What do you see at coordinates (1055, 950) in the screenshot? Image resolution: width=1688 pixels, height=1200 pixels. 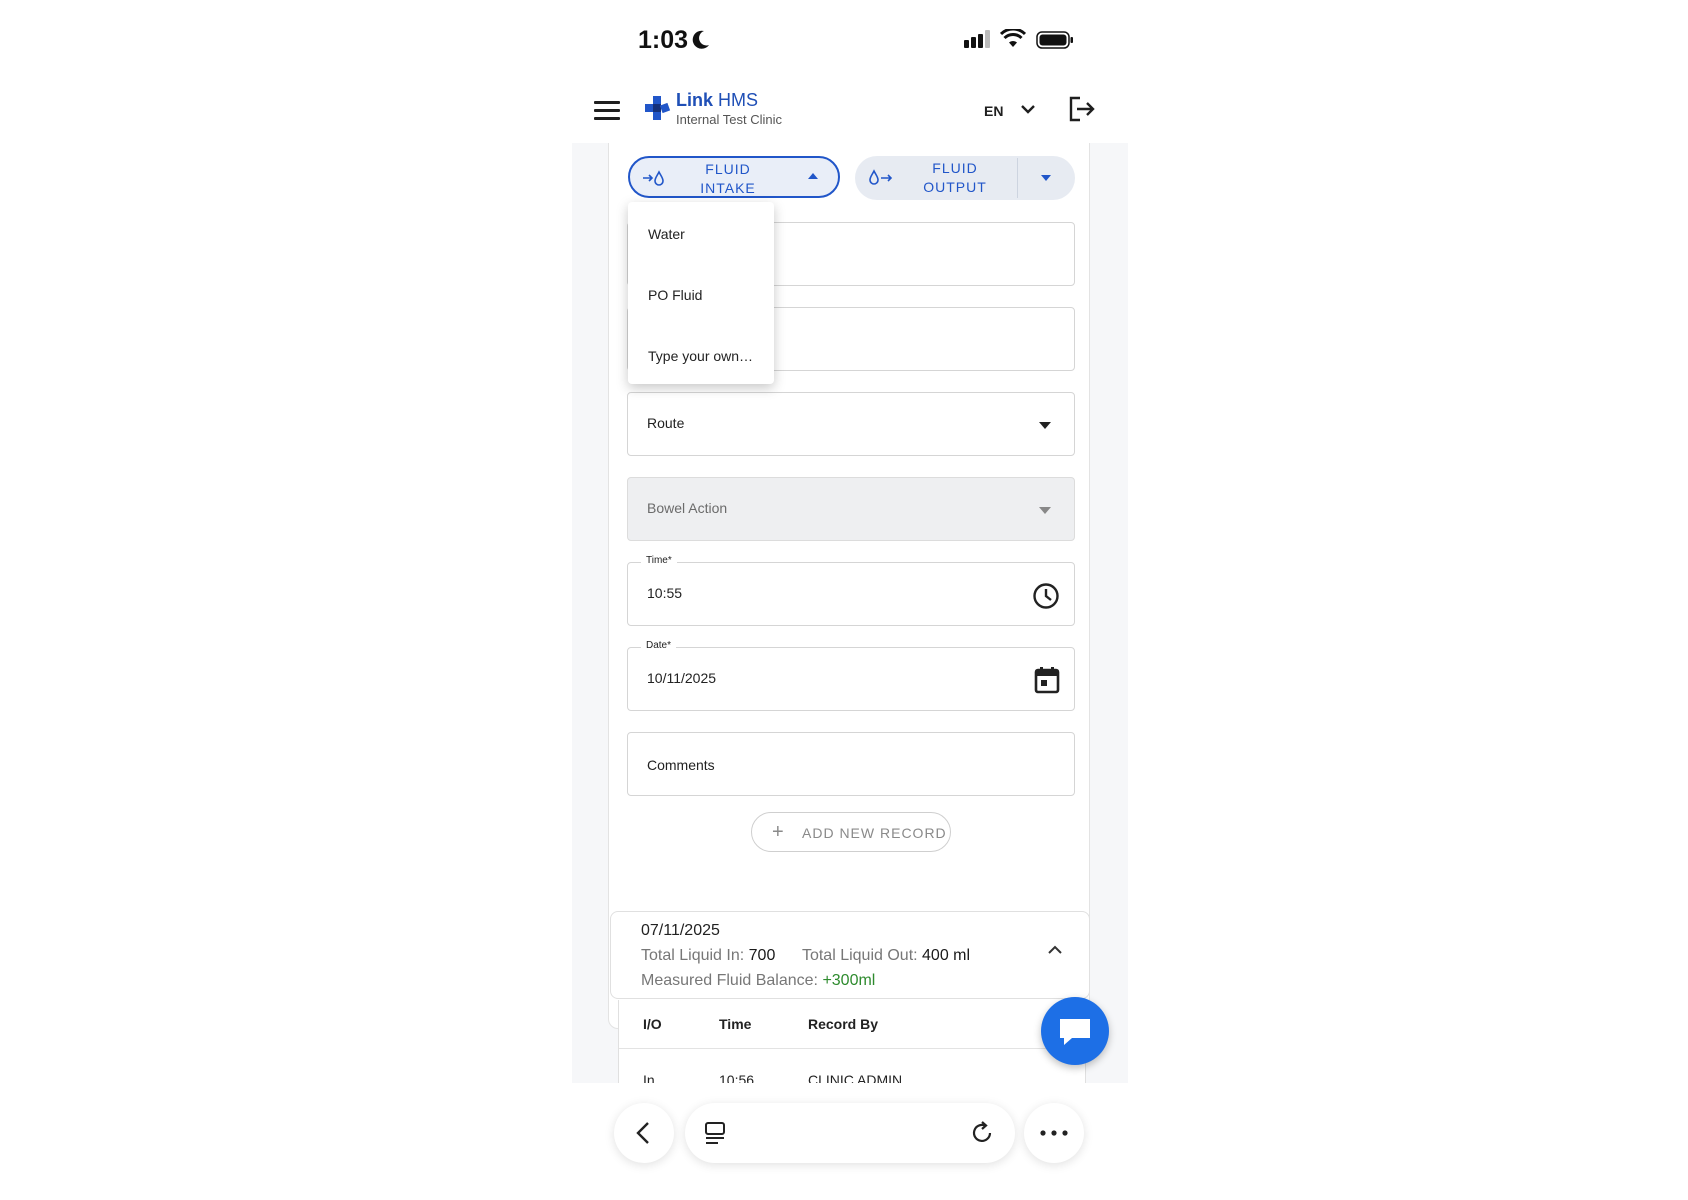 I see `chevron-up-icon` at bounding box center [1055, 950].